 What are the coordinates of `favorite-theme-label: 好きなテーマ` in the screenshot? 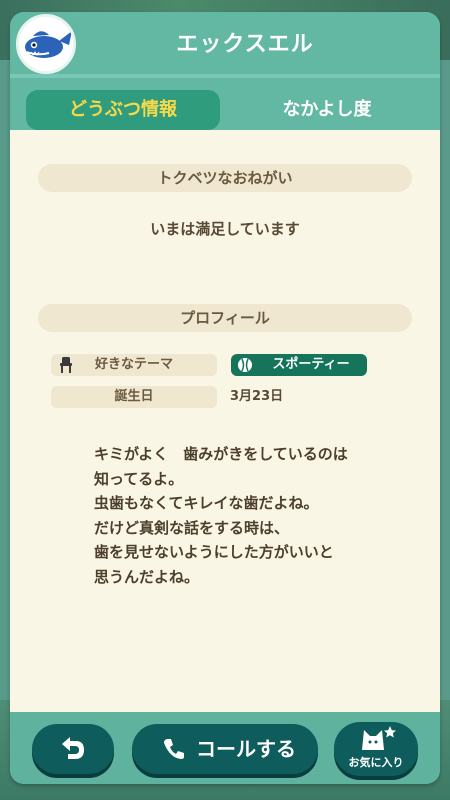 It's located at (133, 364).